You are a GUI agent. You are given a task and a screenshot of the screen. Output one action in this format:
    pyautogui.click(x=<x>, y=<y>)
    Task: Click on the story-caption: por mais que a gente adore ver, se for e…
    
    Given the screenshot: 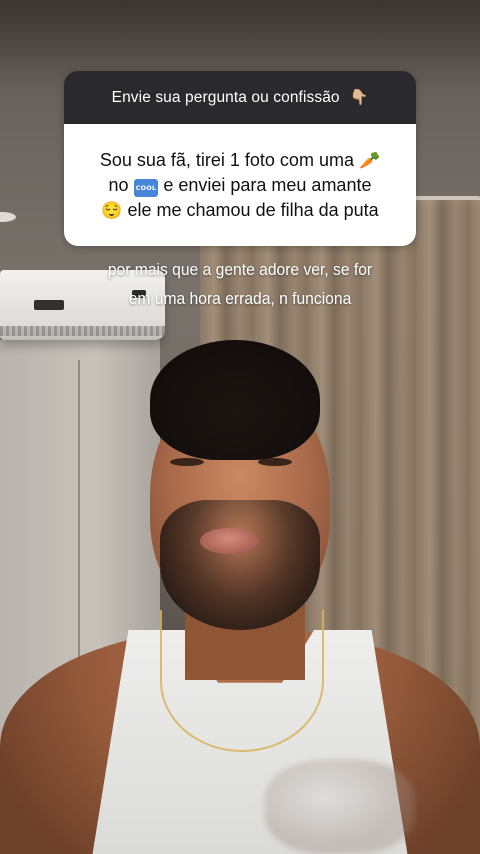 What is the action you would take?
    pyautogui.click(x=240, y=284)
    